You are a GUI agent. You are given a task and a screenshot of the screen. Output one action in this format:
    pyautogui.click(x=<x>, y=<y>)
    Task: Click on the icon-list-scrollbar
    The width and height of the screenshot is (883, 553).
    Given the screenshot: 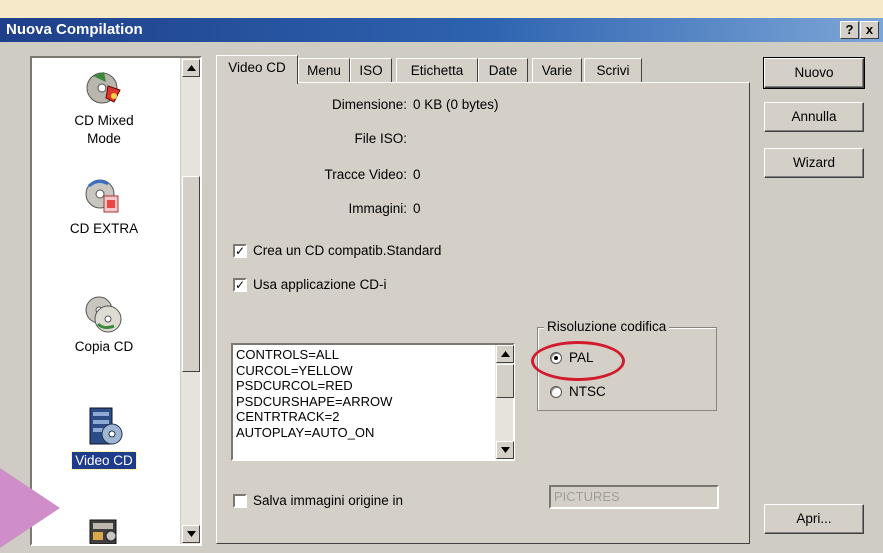 What is the action you would take?
    pyautogui.click(x=190, y=301)
    